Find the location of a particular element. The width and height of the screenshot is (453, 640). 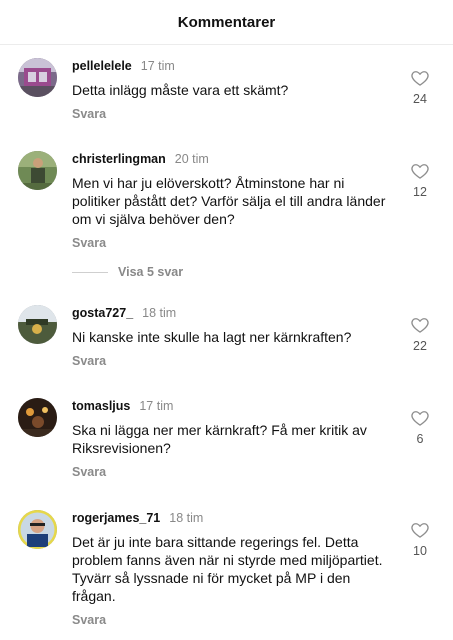

like-group: 6 is located at coordinates (420, 427).